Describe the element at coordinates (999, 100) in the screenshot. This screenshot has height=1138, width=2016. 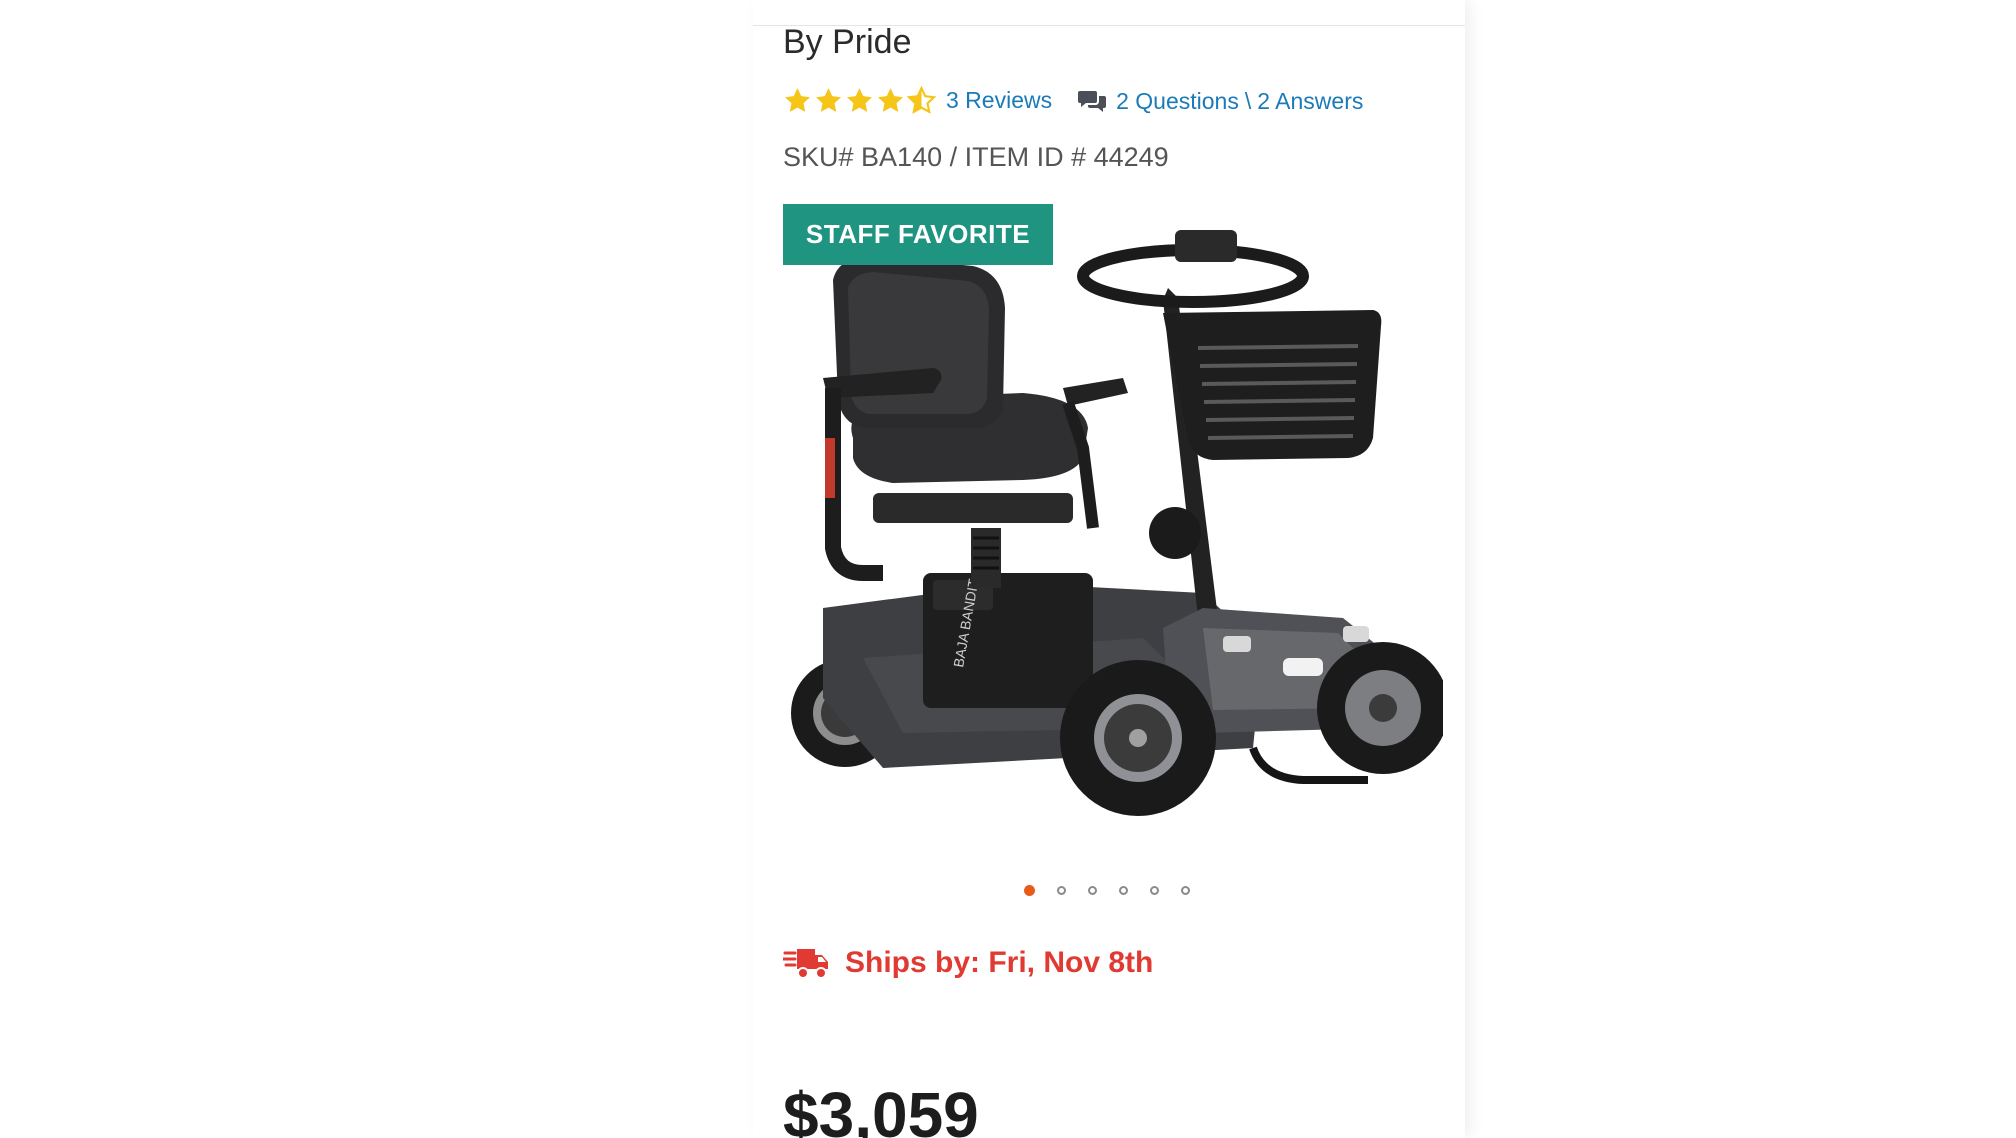
I see `reviews-link: 3 Reviews` at that location.